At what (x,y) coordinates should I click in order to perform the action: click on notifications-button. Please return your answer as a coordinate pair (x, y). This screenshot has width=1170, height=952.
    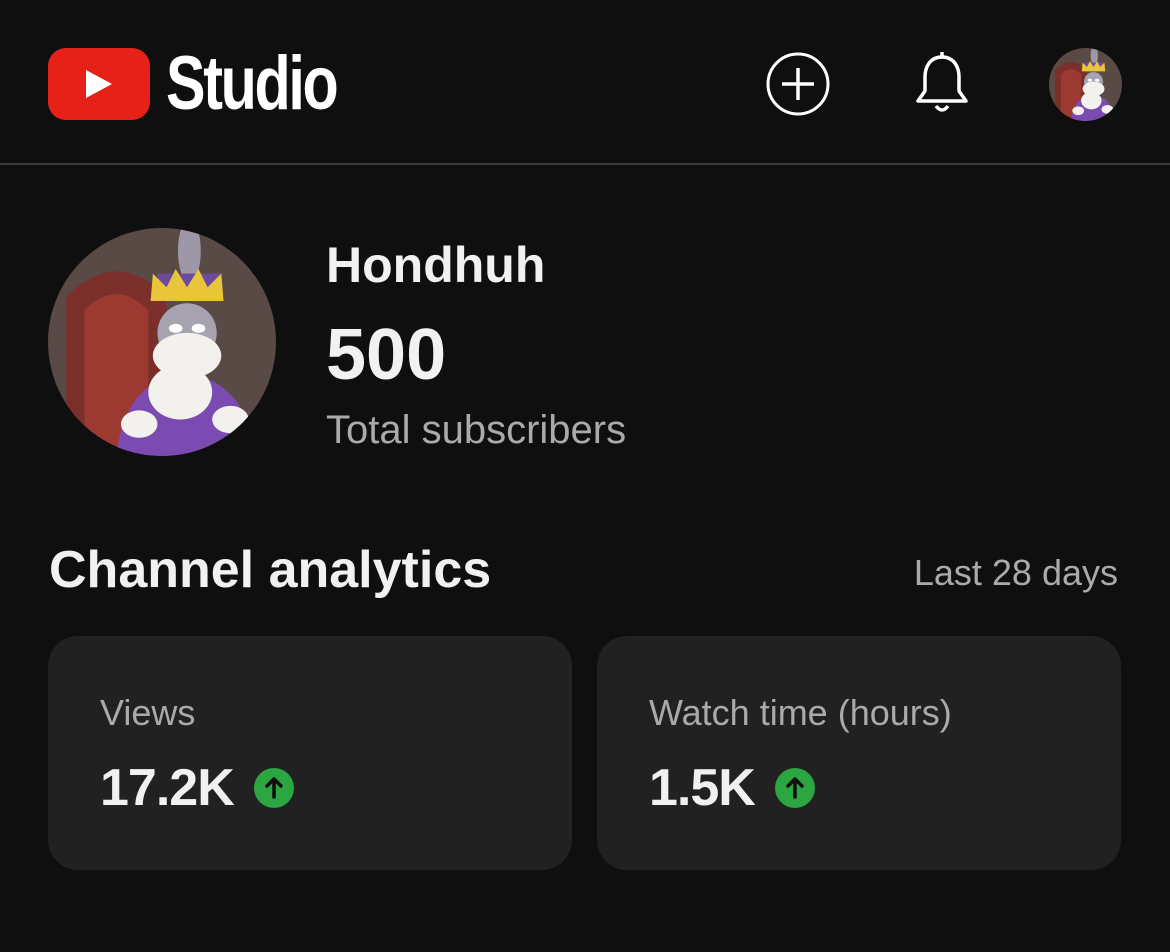
    Looking at the image, I should click on (942, 84).